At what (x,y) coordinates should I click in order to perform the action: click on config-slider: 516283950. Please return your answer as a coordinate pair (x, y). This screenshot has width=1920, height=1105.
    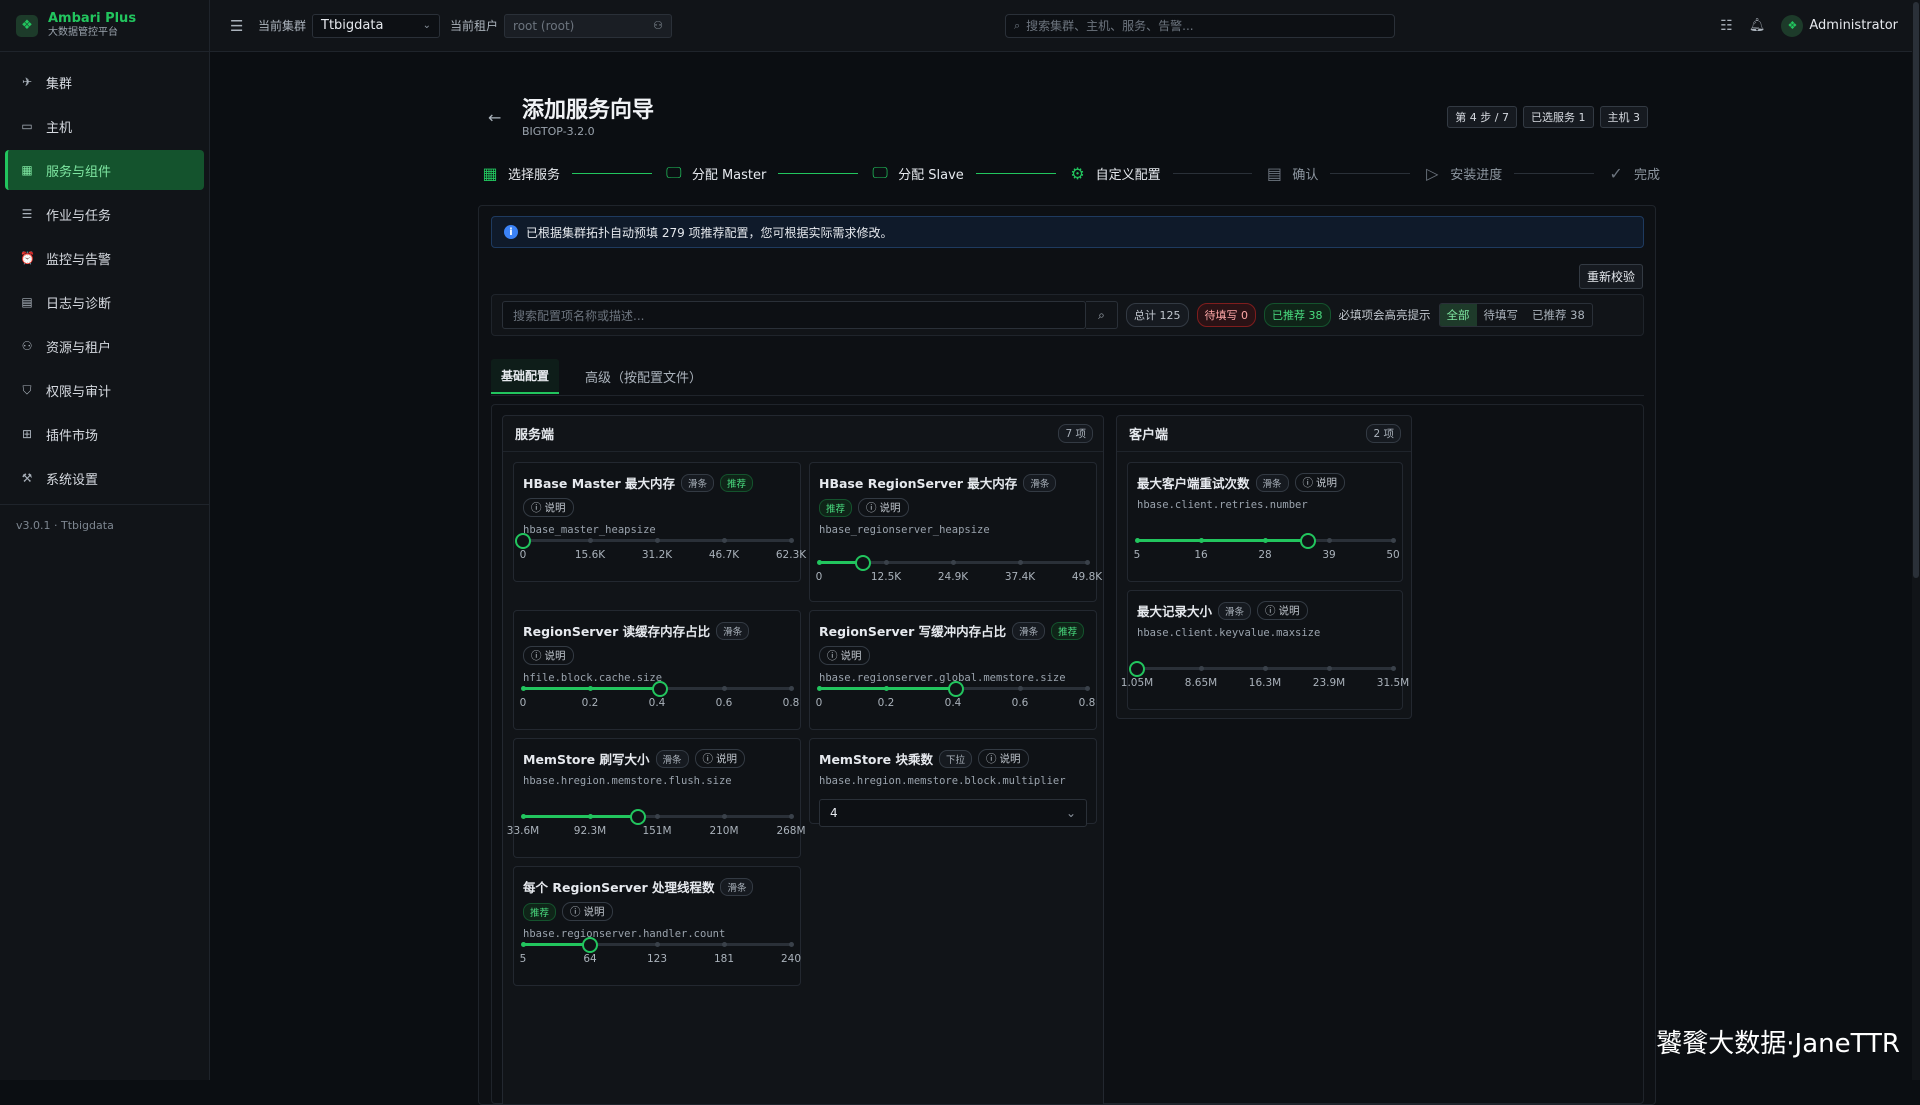
    Looking at the image, I should click on (1265, 545).